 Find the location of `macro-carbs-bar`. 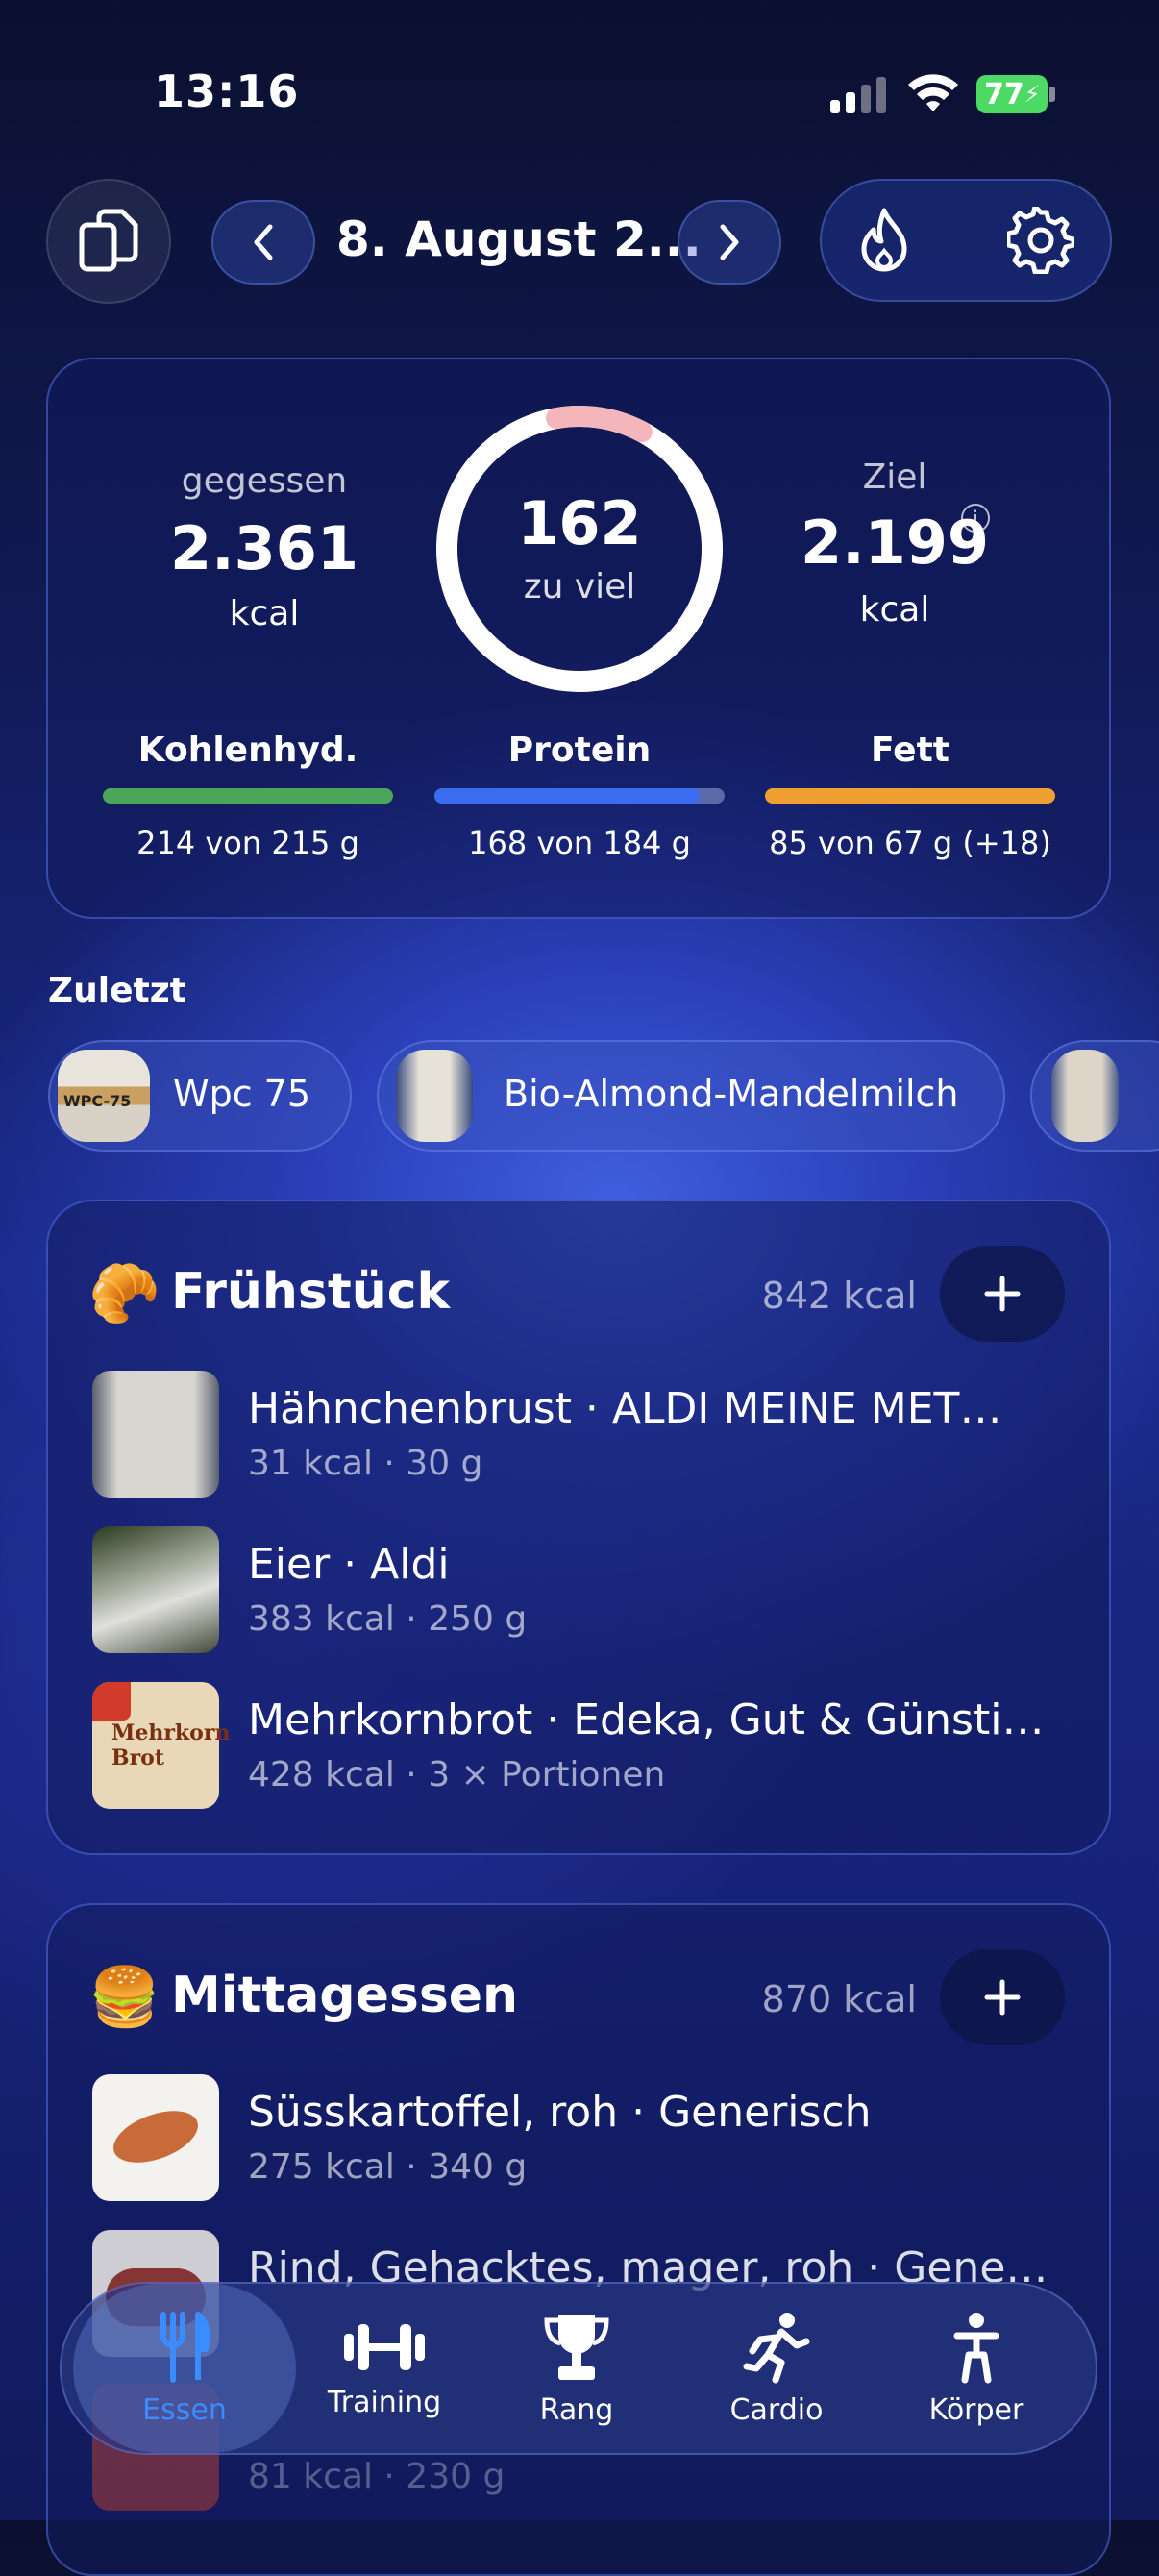

macro-carbs-bar is located at coordinates (248, 796).